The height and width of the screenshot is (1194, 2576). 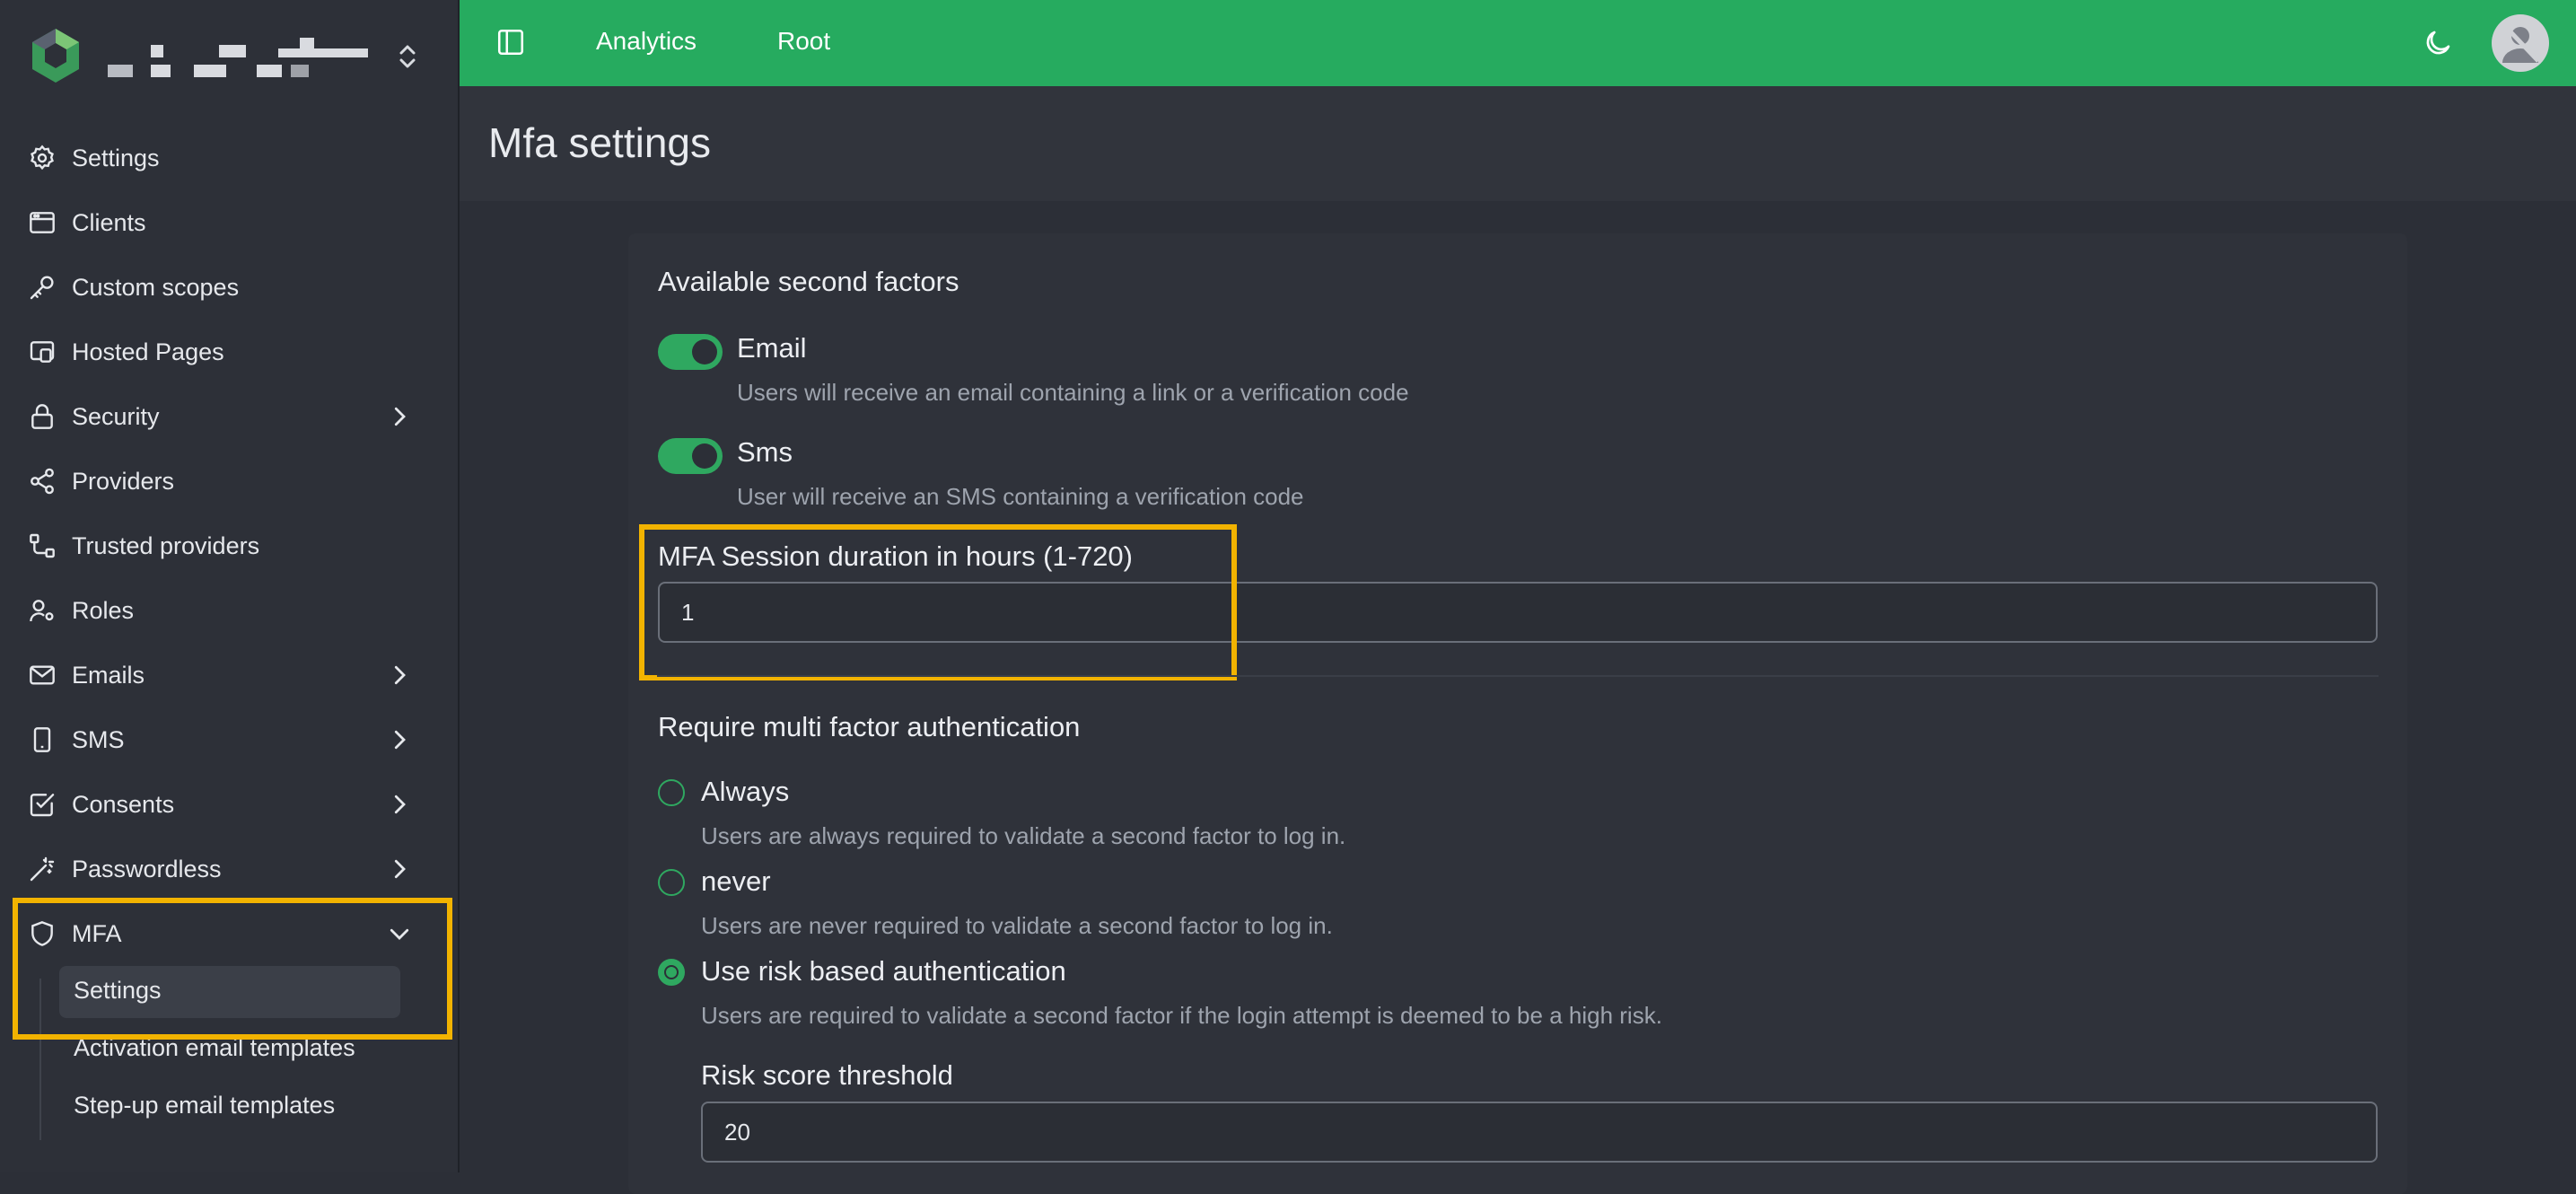 I want to click on browser-window-icon, so click(x=42, y=222).